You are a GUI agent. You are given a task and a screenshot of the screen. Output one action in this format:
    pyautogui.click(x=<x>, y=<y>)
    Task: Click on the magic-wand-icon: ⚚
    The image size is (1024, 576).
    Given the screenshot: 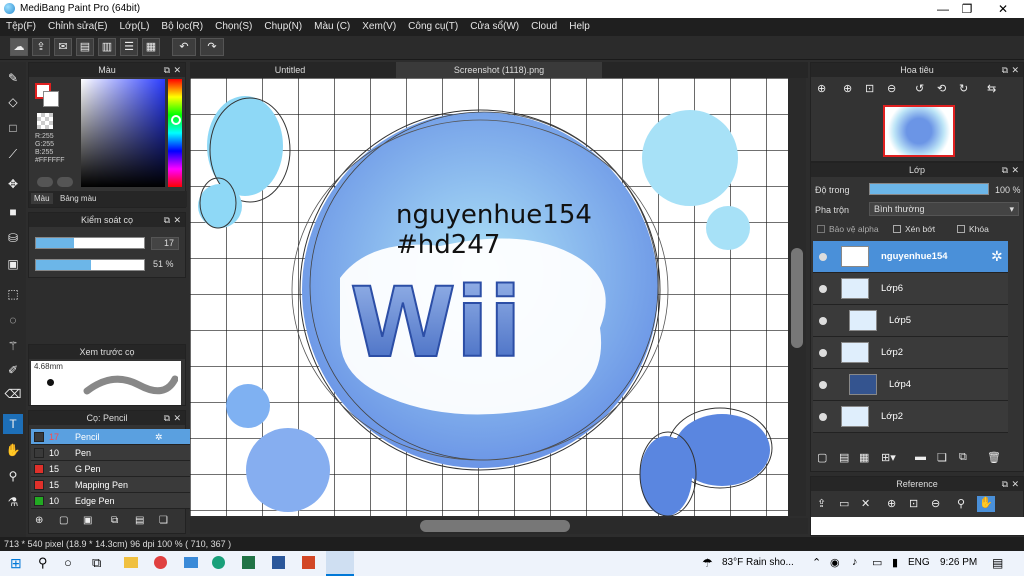 What is the action you would take?
    pyautogui.click(x=13, y=346)
    